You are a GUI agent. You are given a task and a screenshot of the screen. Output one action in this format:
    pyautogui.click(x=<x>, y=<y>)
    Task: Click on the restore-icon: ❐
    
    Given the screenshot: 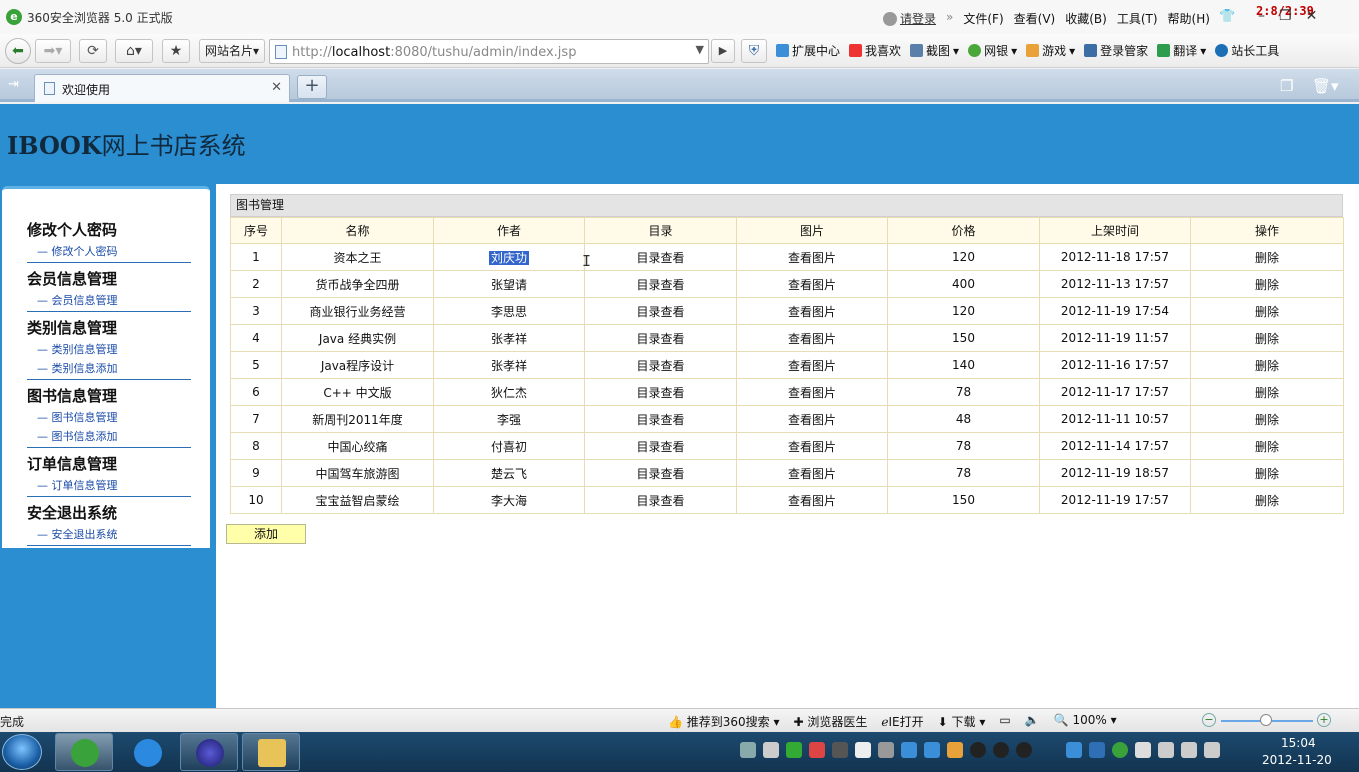 What is the action you would take?
    pyautogui.click(x=1285, y=16)
    